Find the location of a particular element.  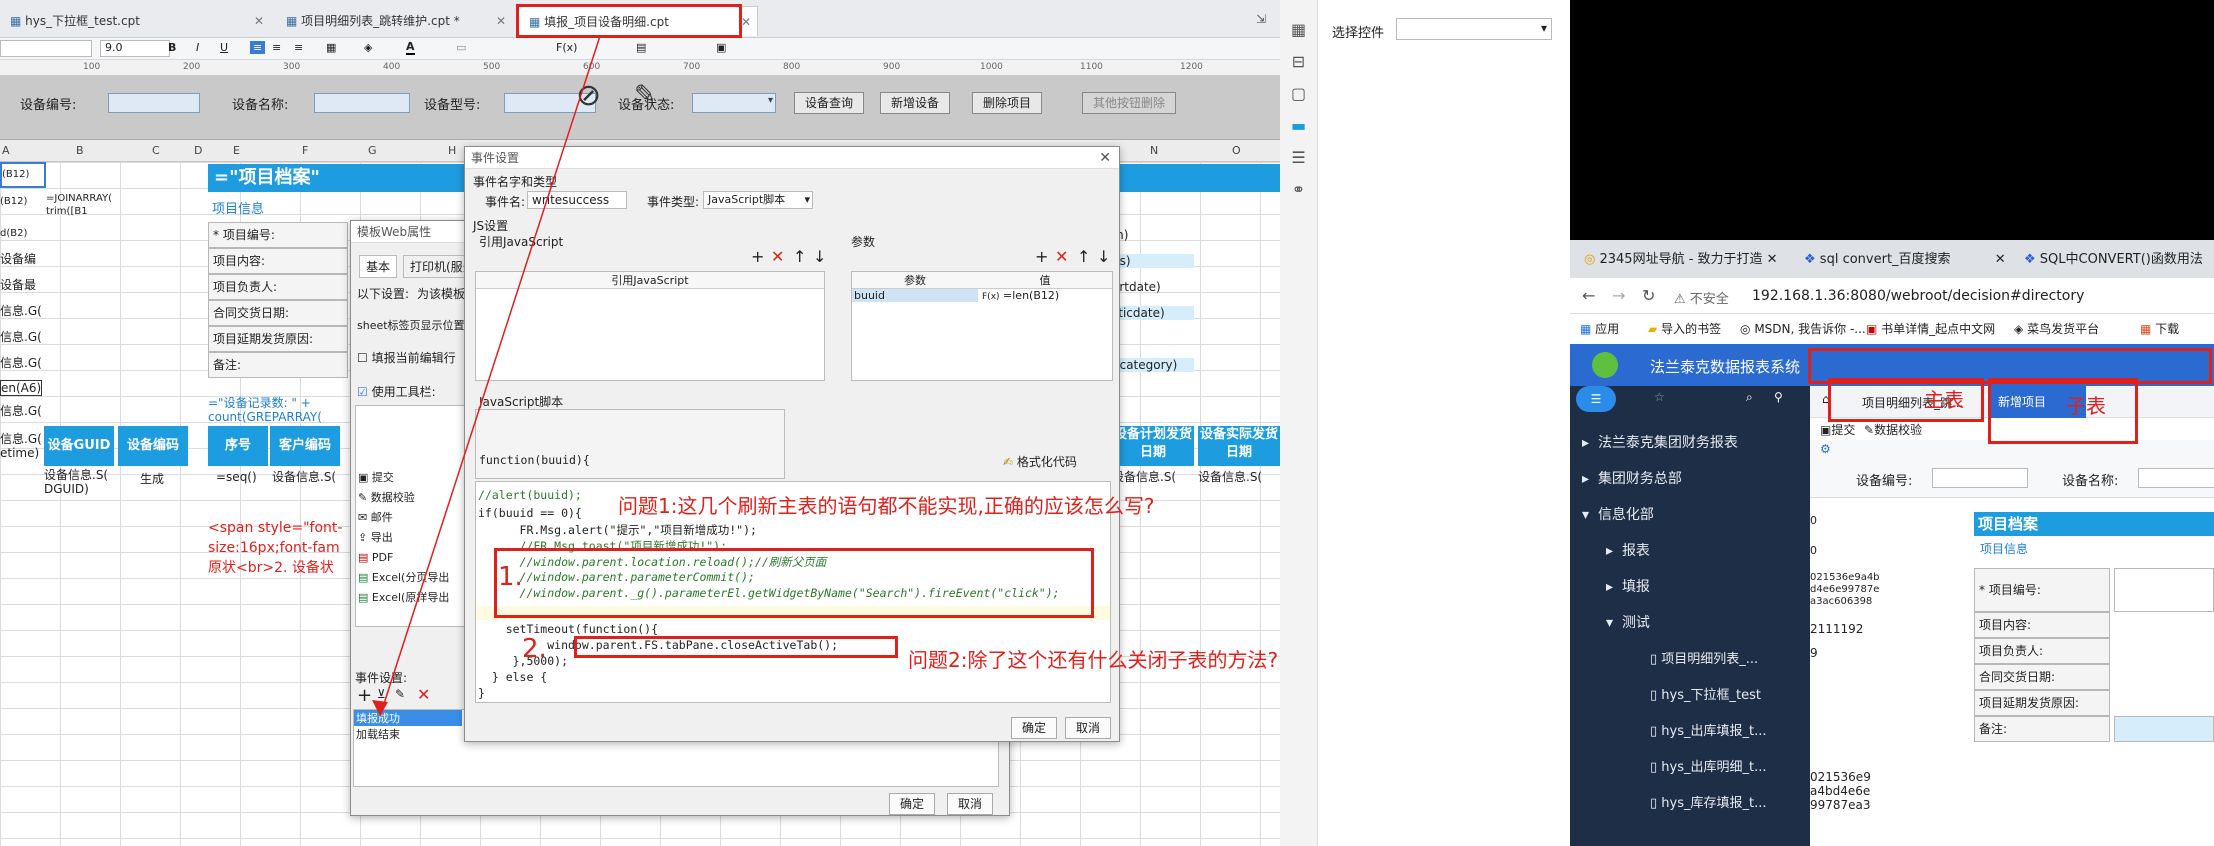

cell-actual-date: 设备信息.S( is located at coordinates (1239, 476).